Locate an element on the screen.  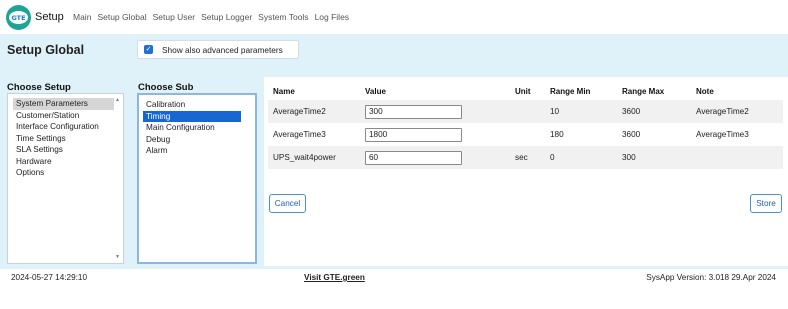
logo-text: GTE is located at coordinates (18, 17).